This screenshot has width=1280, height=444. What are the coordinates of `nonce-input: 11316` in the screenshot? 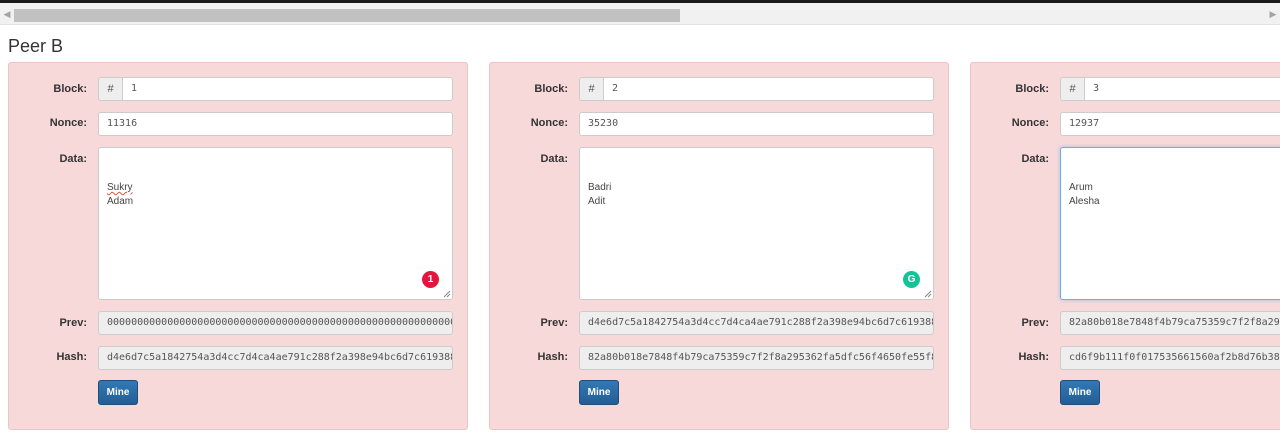 It's located at (275, 124).